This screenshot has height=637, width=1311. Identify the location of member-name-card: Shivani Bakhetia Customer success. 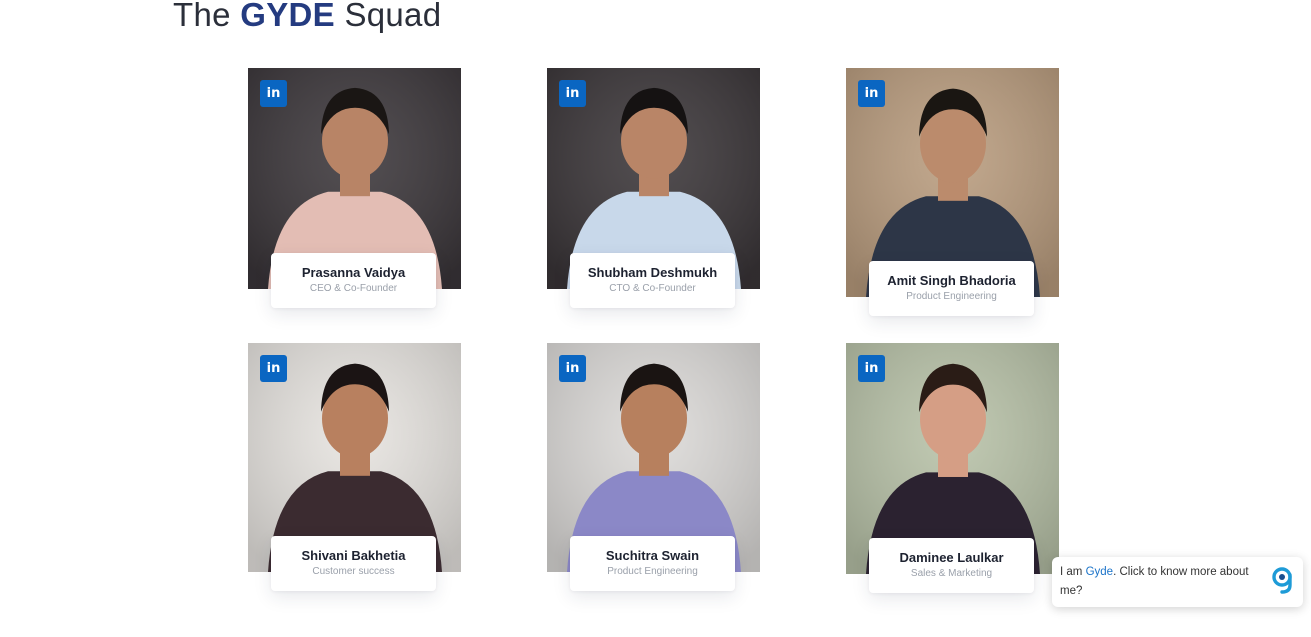
(353, 563).